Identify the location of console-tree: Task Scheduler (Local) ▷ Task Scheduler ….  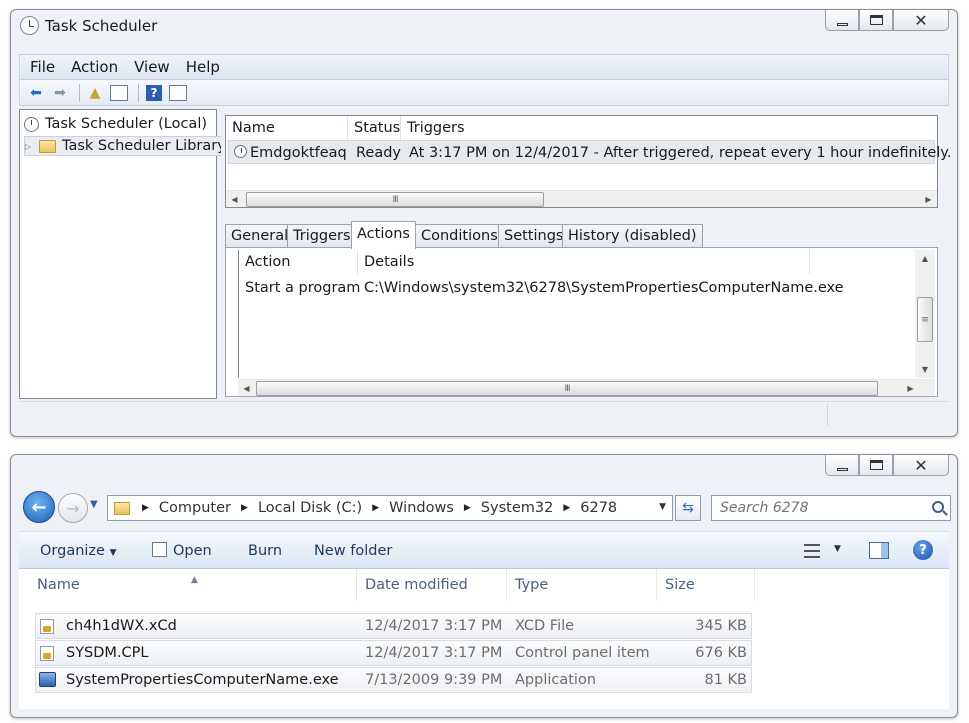
(124, 254).